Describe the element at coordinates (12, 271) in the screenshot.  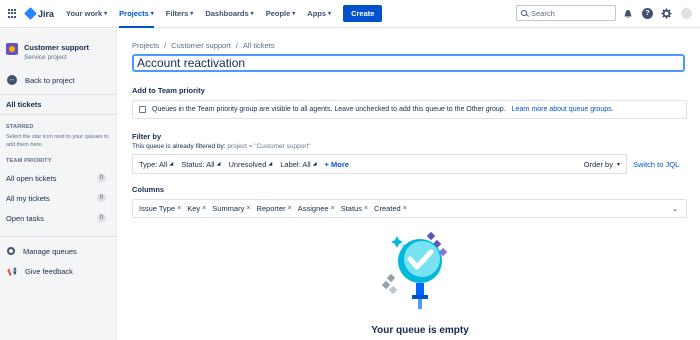
I see `megaphone-icon: 📢` at that location.